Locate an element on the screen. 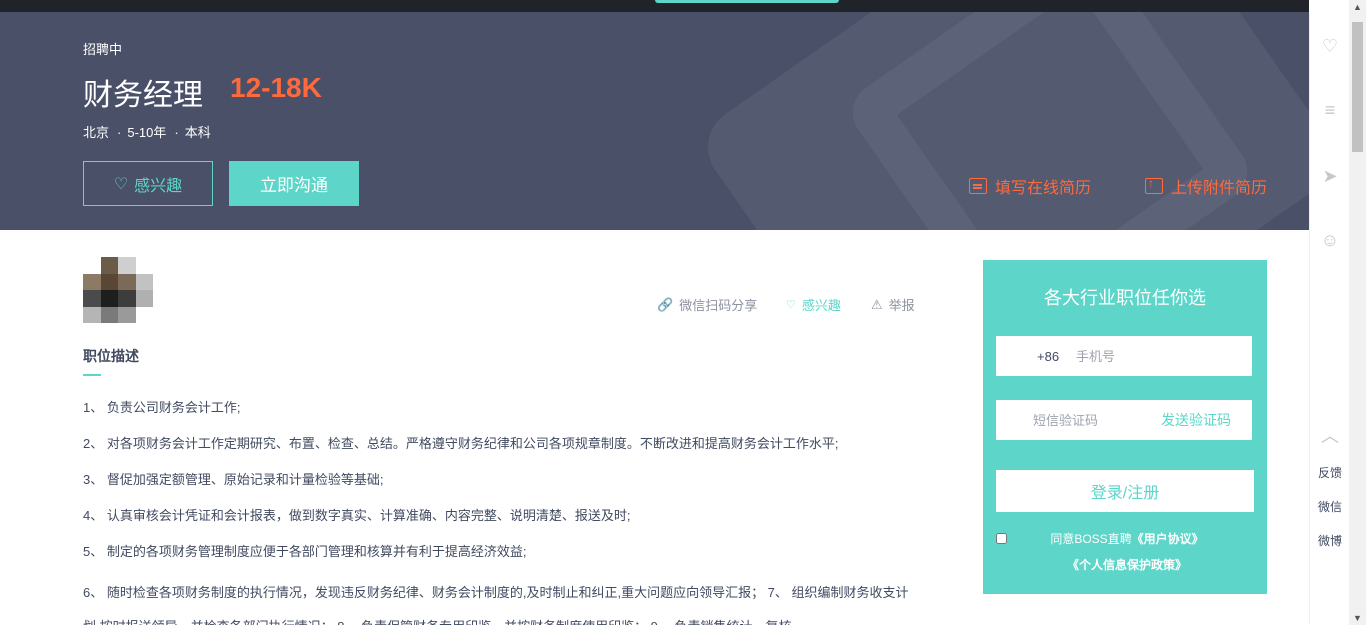  agree-prefix: 同意BOSS直聘 is located at coordinates (1091, 539).